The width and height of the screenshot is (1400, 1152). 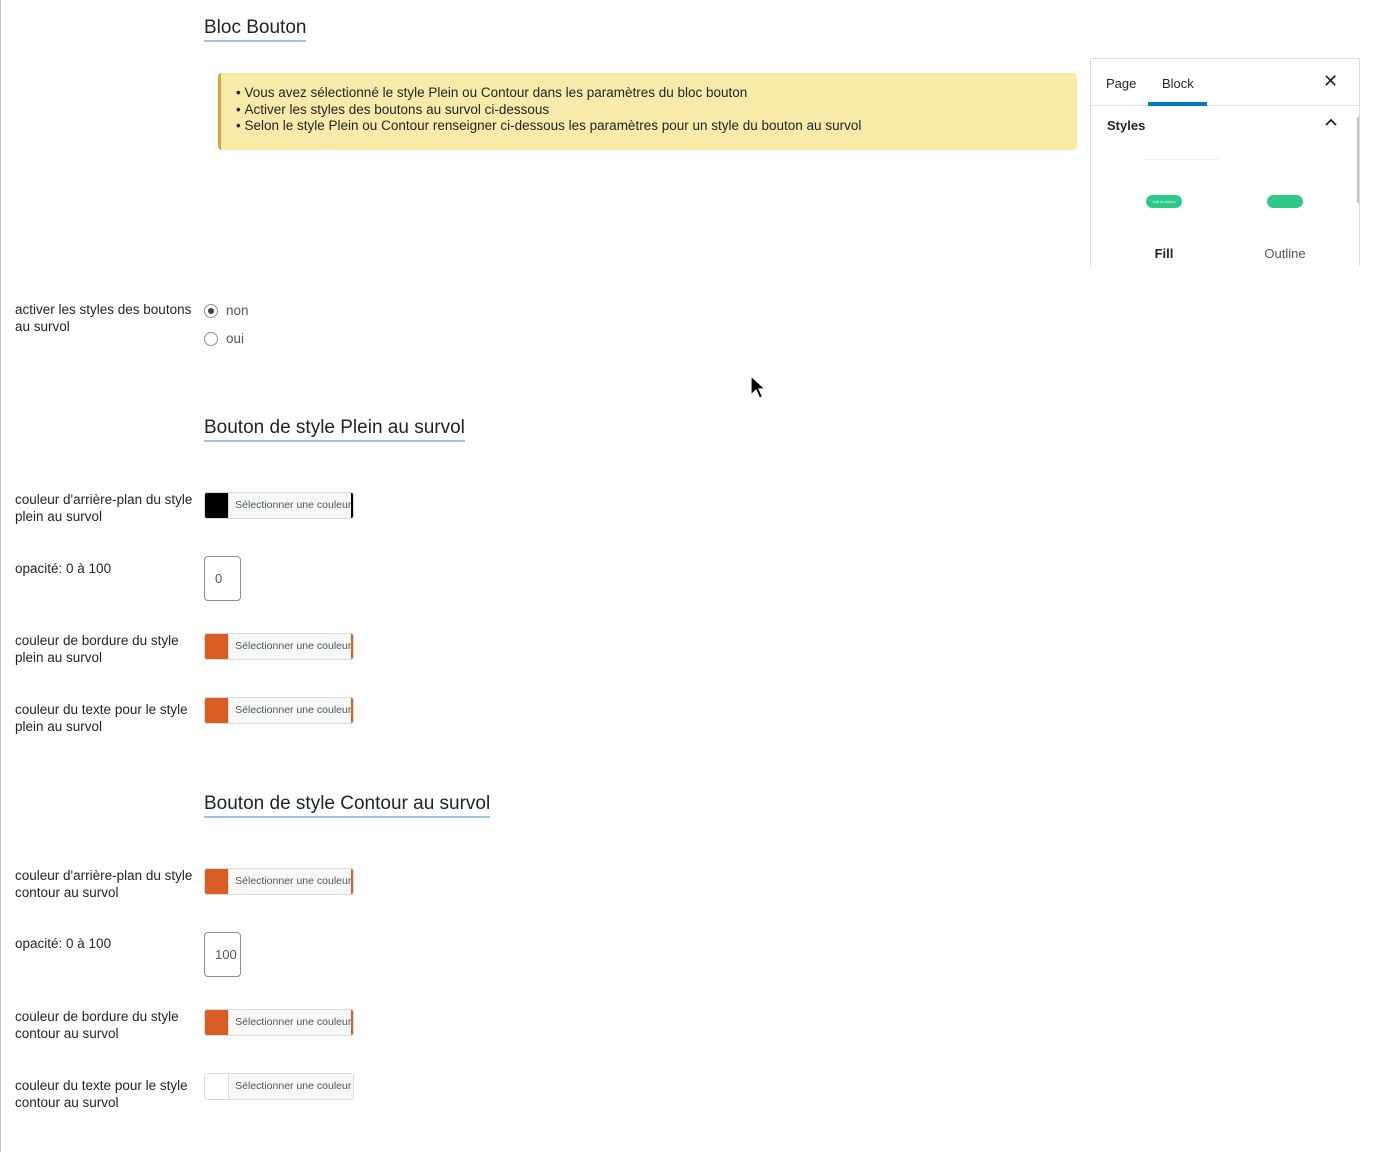 I want to click on outline-style-preview: Call to Action, so click(x=1285, y=201).